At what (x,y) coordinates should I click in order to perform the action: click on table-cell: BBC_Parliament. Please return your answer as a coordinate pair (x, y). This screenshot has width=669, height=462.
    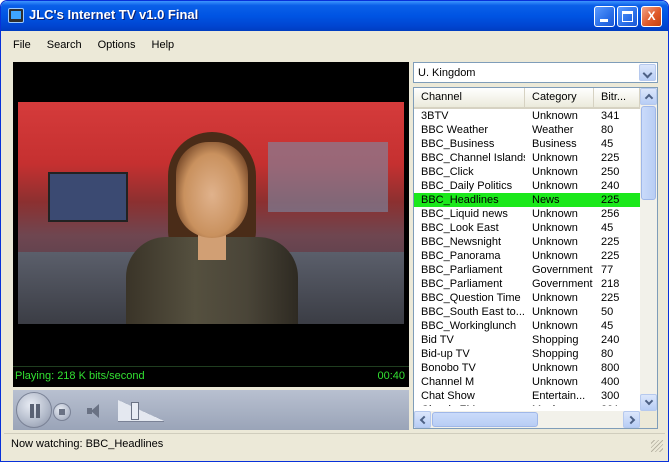
    Looking at the image, I should click on (462, 284).